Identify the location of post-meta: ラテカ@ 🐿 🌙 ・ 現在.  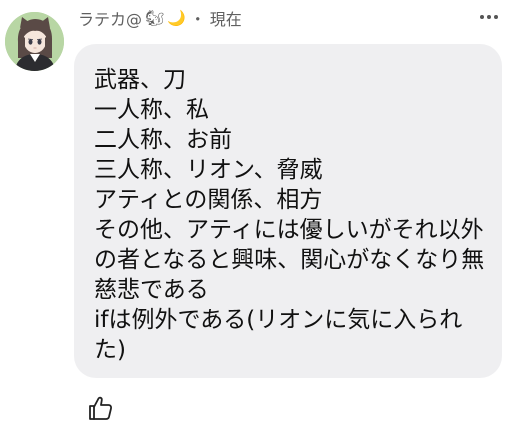
(160, 18).